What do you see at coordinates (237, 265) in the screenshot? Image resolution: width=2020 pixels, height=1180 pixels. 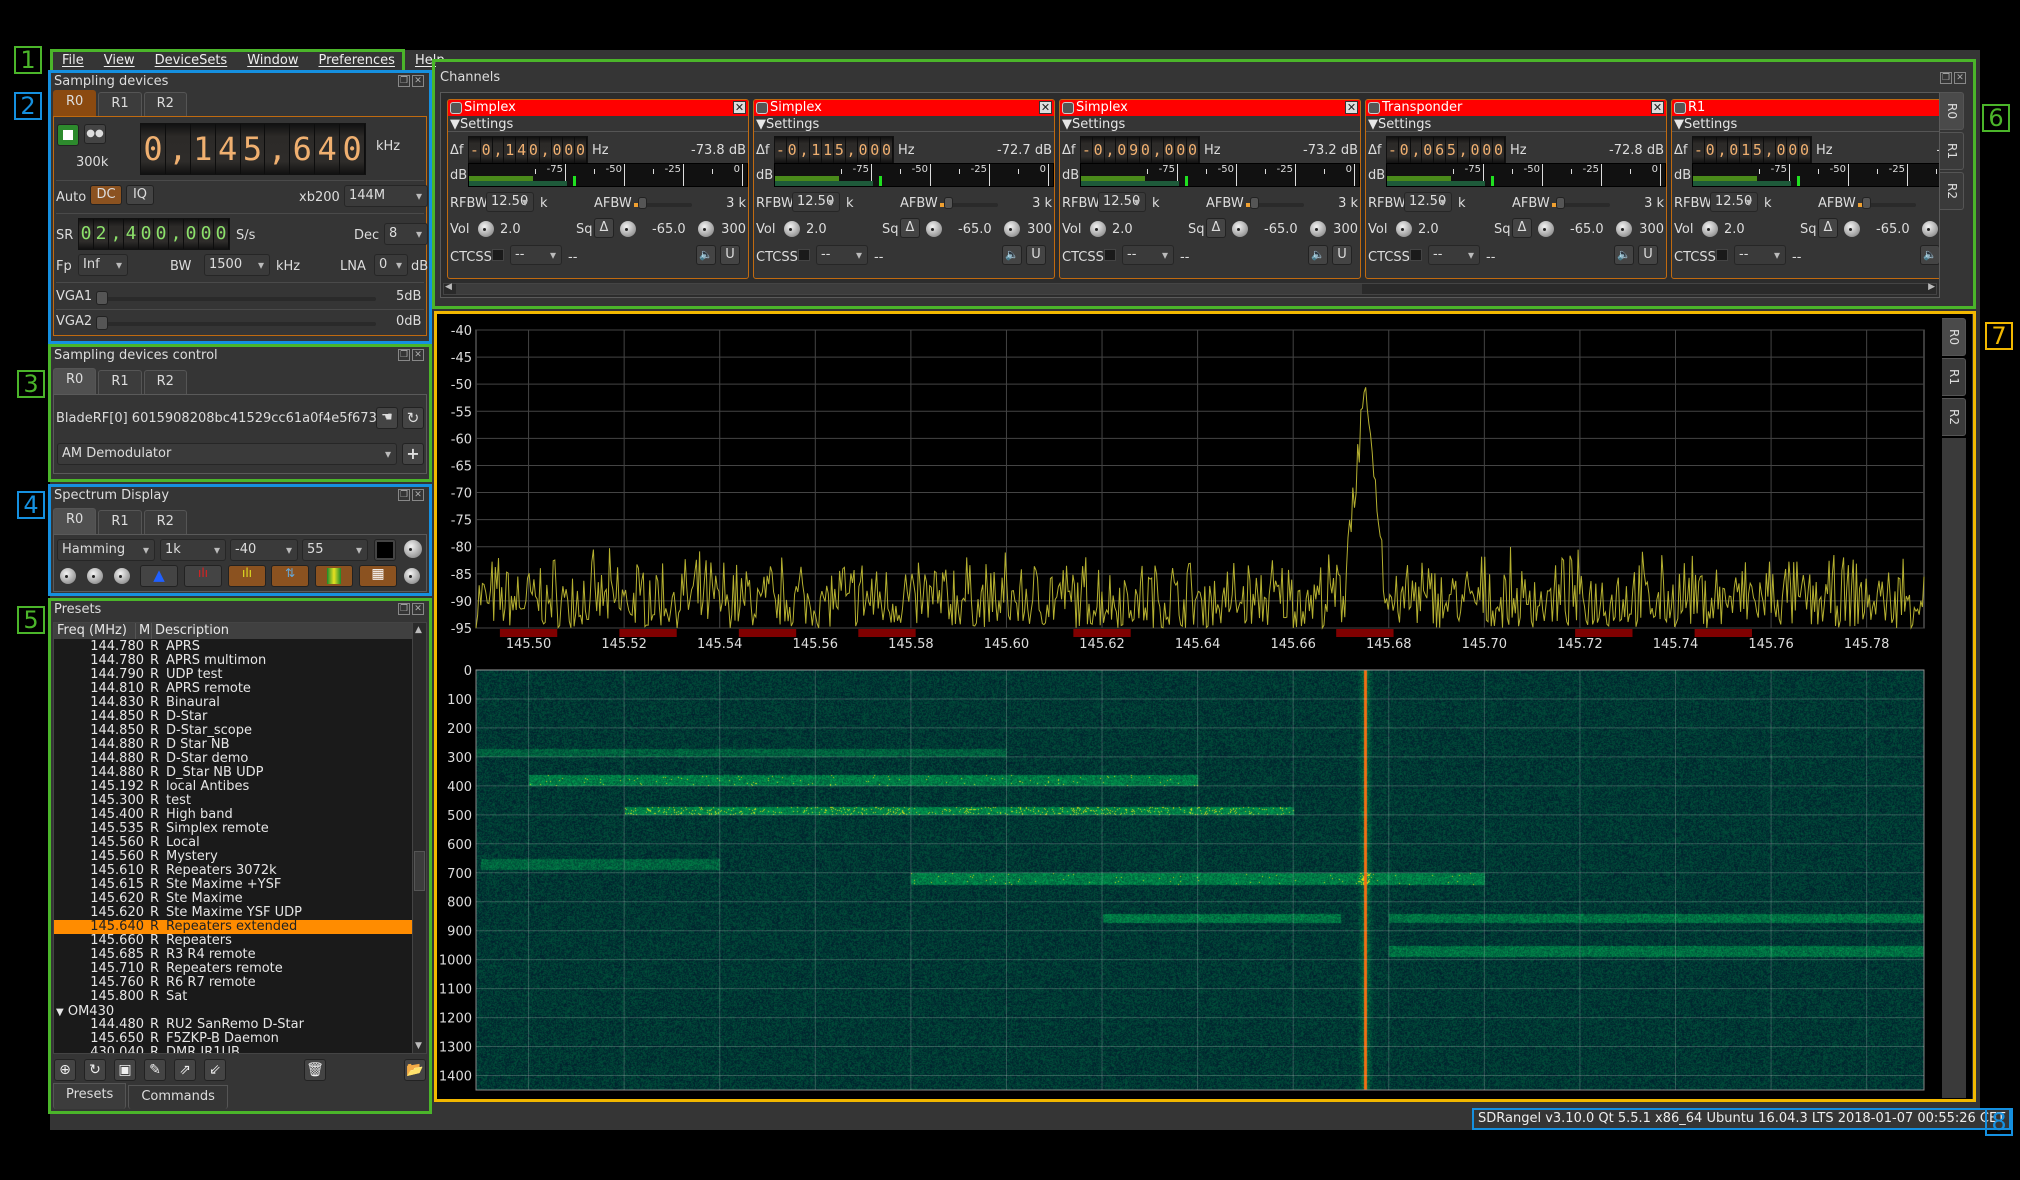 I see `bandwidth-select: 1500` at bounding box center [237, 265].